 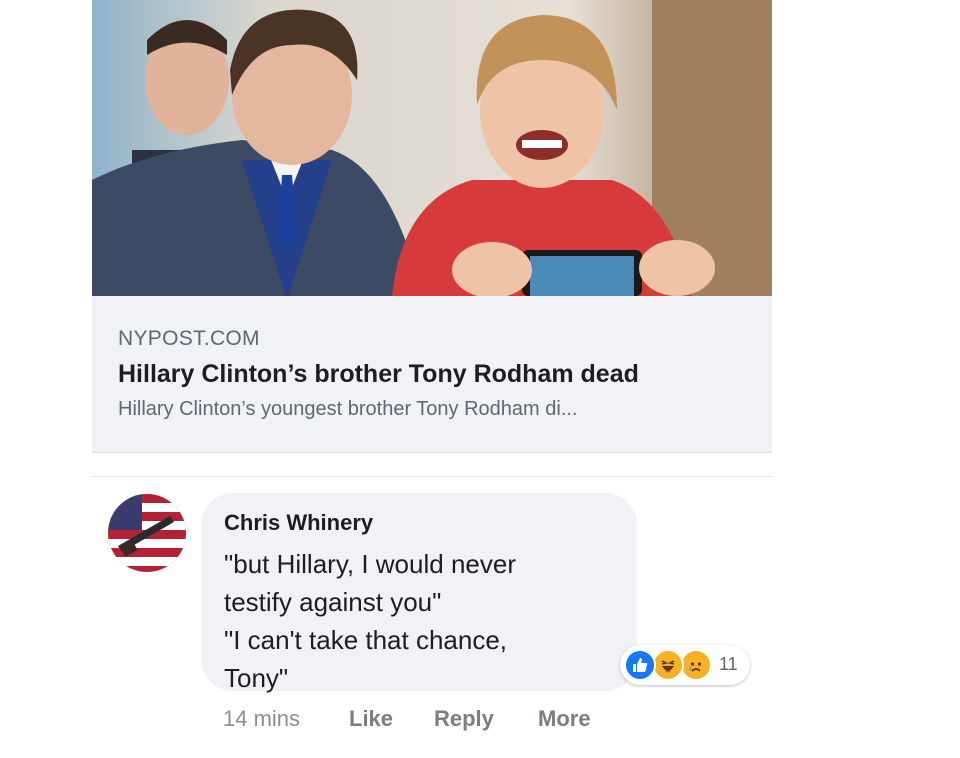 I want to click on american-flag-icon, so click(x=147, y=533).